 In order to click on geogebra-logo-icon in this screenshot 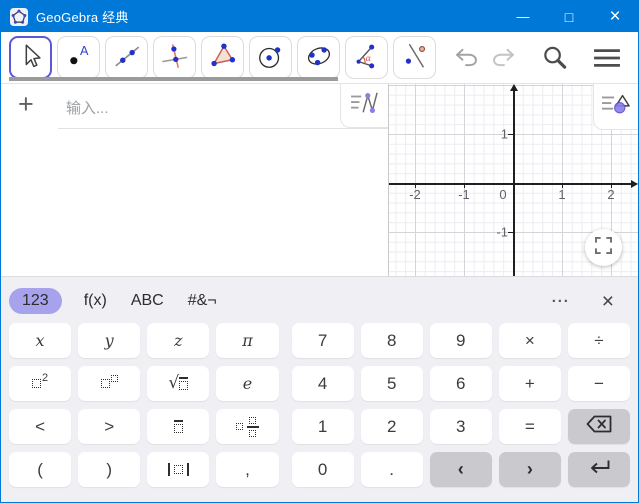, I will do `click(19, 16)`.